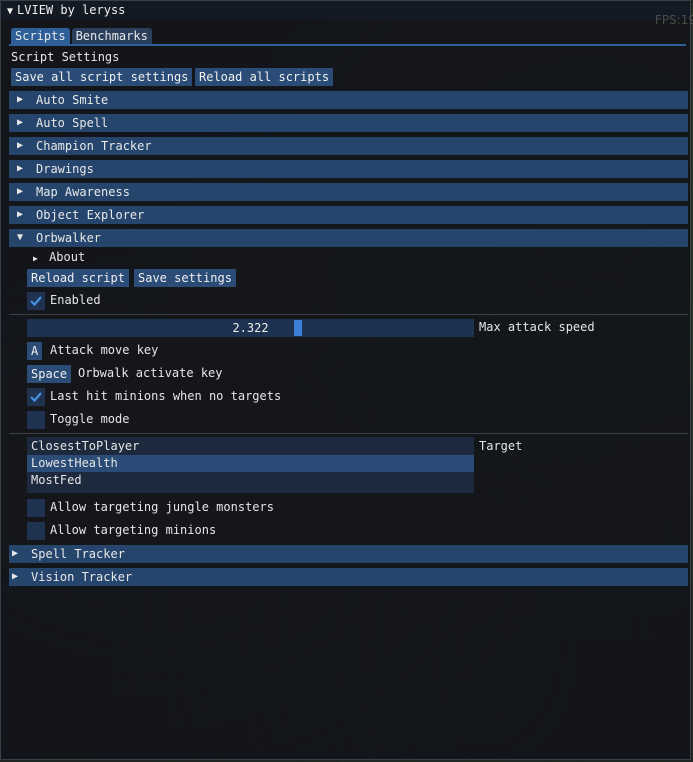 This screenshot has width=693, height=762. What do you see at coordinates (133, 530) in the screenshot?
I see `allow-minions-label: Allow targeting minions` at bounding box center [133, 530].